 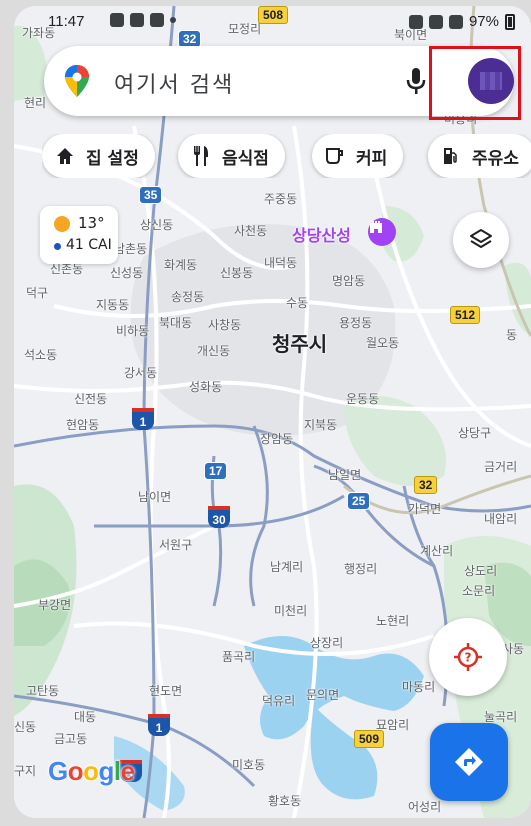 I want to click on map-label: 상도리, so click(x=481, y=571).